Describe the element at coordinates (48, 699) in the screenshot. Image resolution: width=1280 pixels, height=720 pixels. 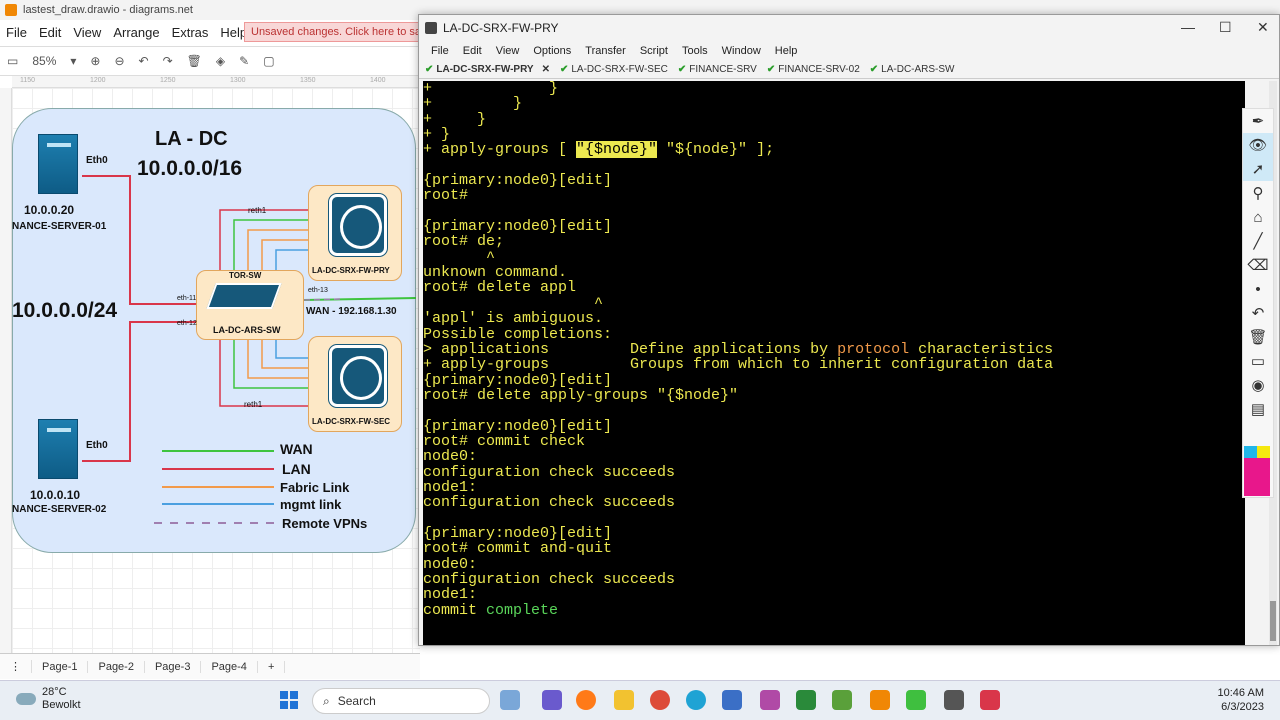
I see `weather-widget: 28°C Bewolkt` at that location.